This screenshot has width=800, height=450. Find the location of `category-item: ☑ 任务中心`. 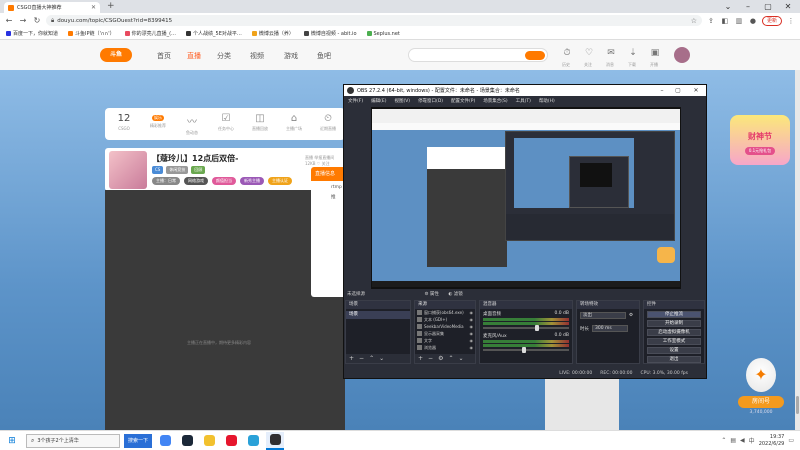

category-item: ☑ 任务中心 is located at coordinates (226, 124).